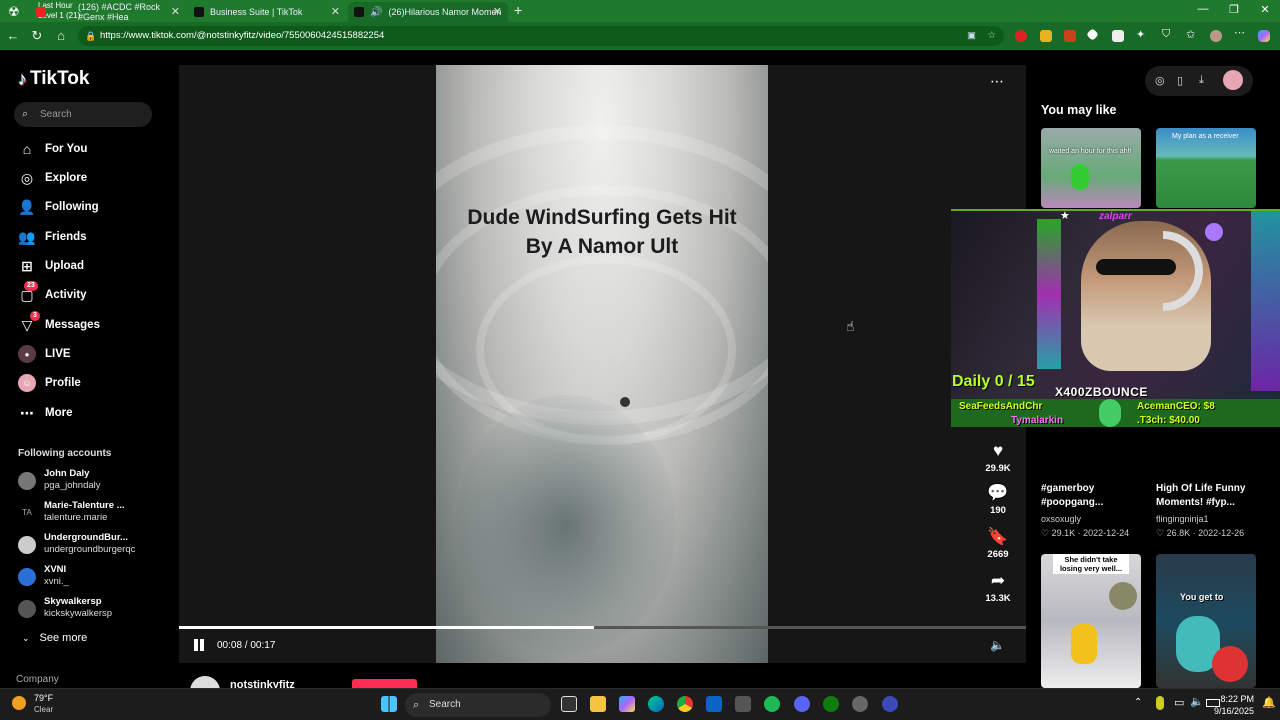 The image size is (1280, 720). What do you see at coordinates (1180, 80) in the screenshot?
I see `phone-icon: ▯` at bounding box center [1180, 80].